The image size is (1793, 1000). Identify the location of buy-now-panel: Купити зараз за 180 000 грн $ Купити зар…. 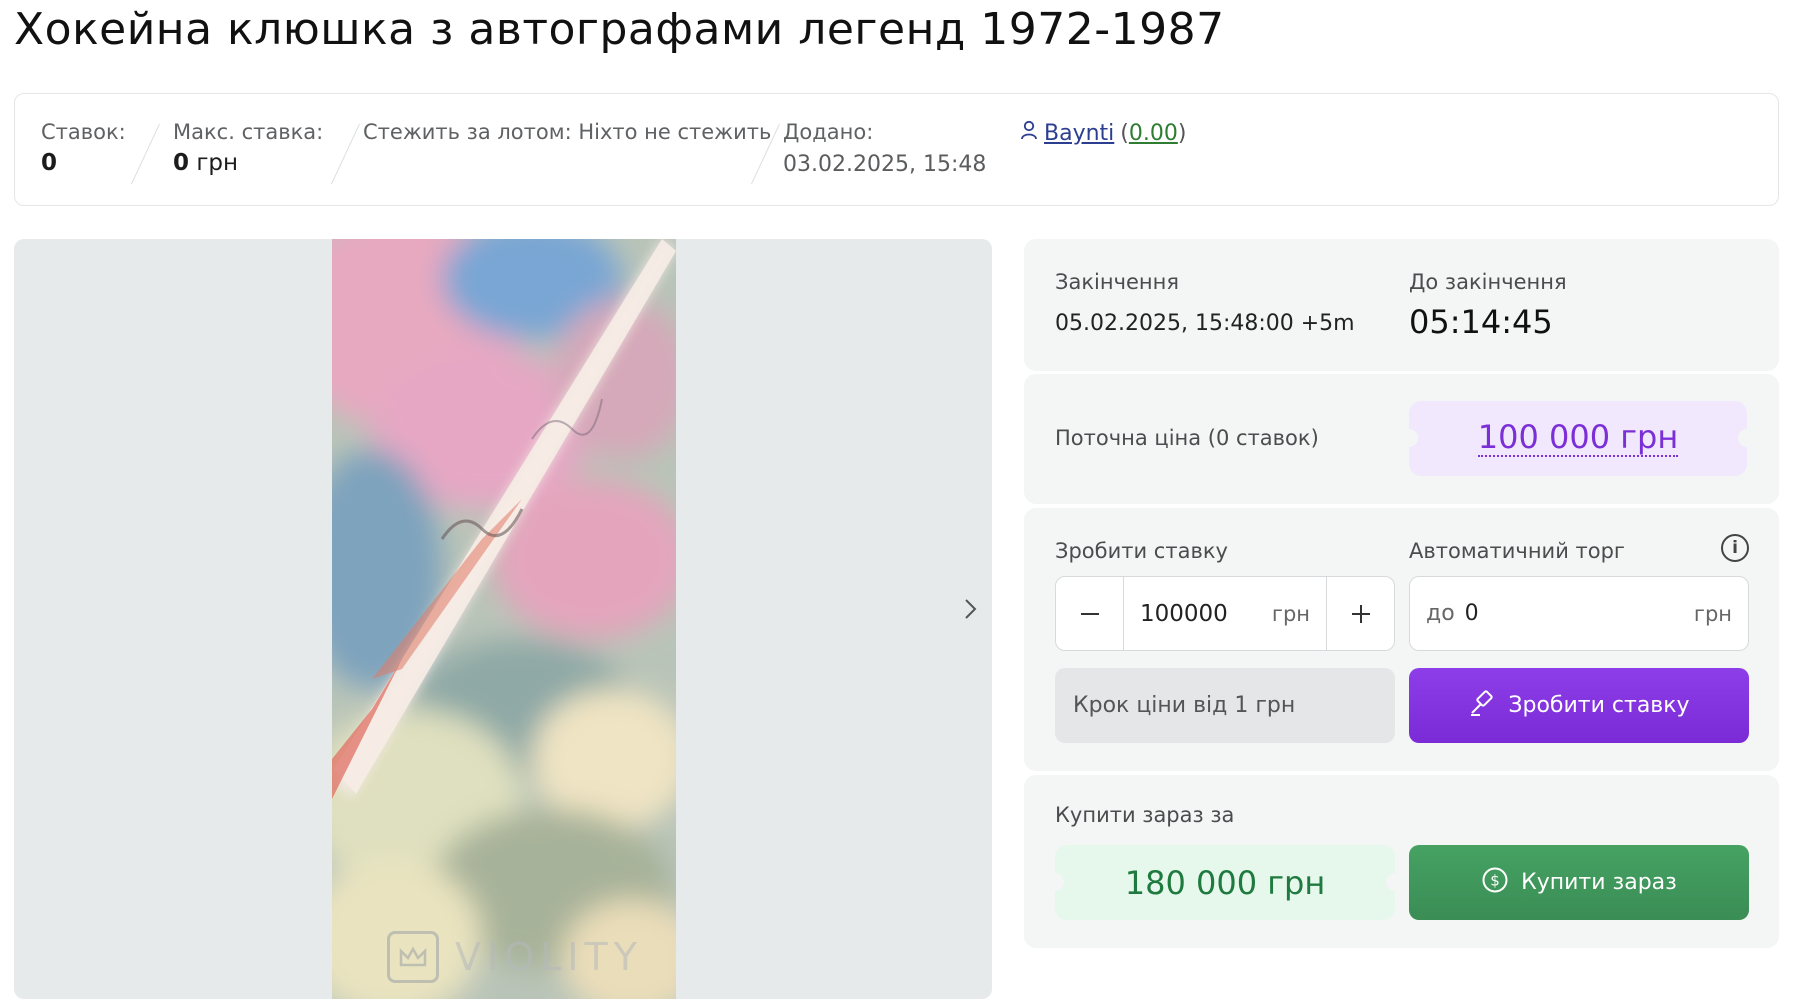
(1401, 861).